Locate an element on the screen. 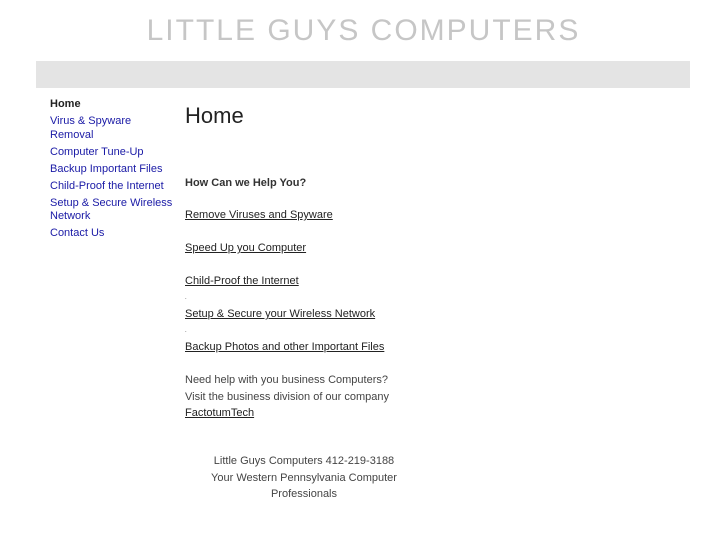 The image size is (727, 545). service-link-wireless: Setup & Secure your Wireless Network is located at coordinates (280, 314).